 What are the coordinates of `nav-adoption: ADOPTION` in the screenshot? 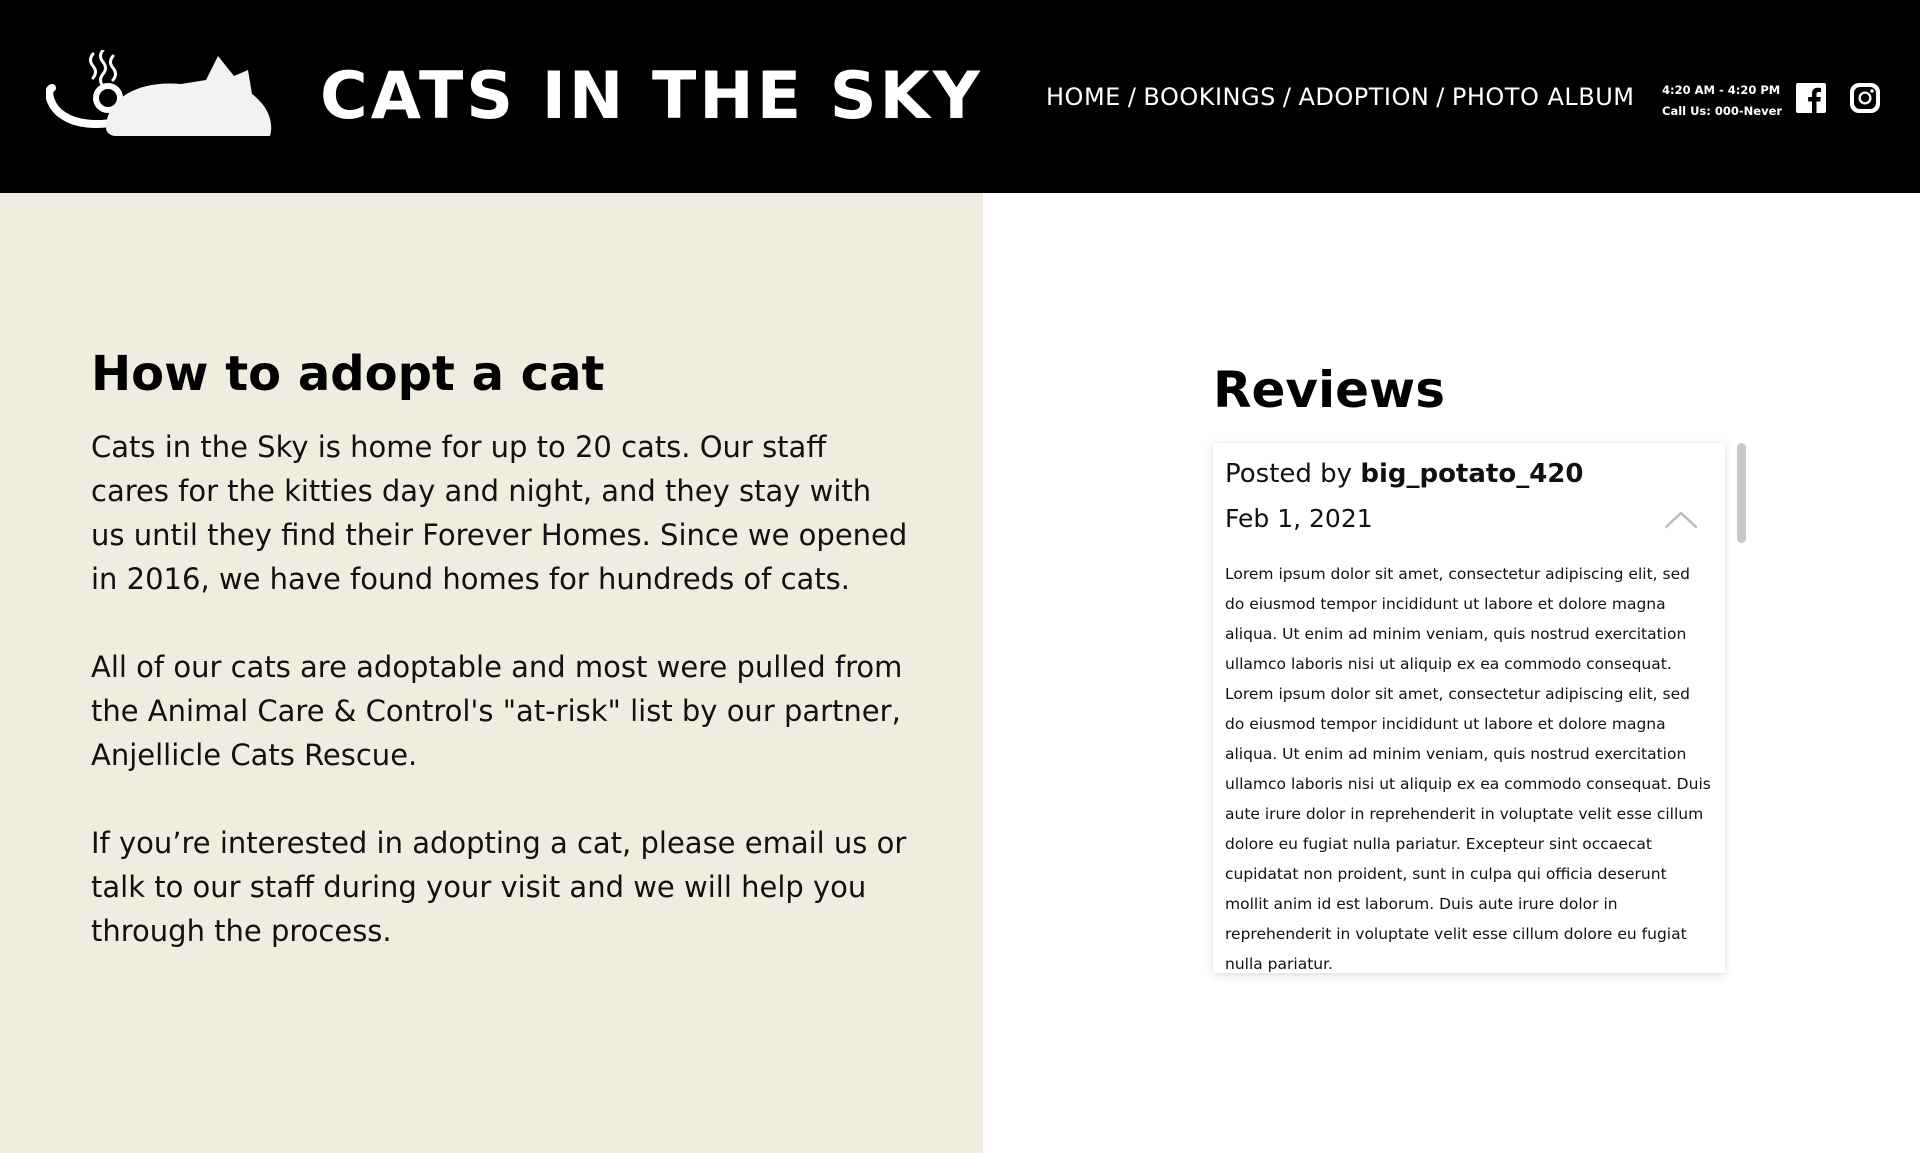 It's located at (1363, 97).